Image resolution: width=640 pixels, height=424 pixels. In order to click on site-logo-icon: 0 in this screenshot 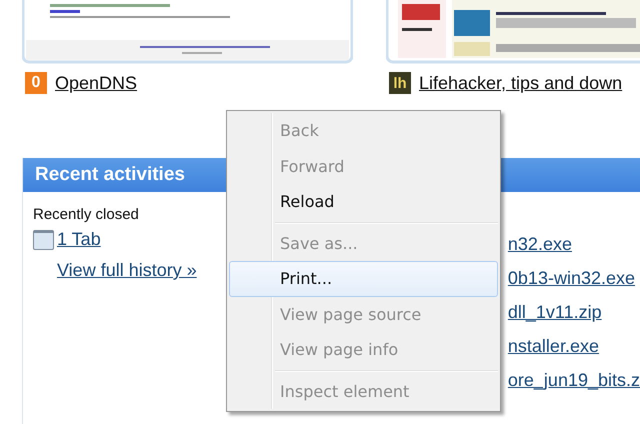, I will do `click(36, 83)`.